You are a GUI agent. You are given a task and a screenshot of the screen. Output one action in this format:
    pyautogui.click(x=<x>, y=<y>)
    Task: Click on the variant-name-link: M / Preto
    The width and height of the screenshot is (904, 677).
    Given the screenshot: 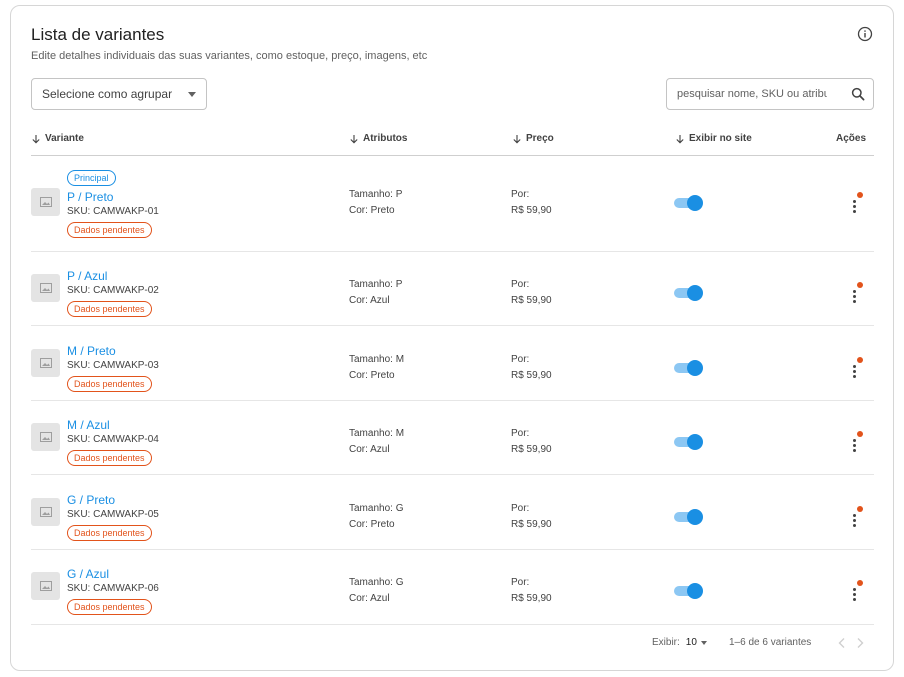 What is the action you would take?
    pyautogui.click(x=91, y=351)
    